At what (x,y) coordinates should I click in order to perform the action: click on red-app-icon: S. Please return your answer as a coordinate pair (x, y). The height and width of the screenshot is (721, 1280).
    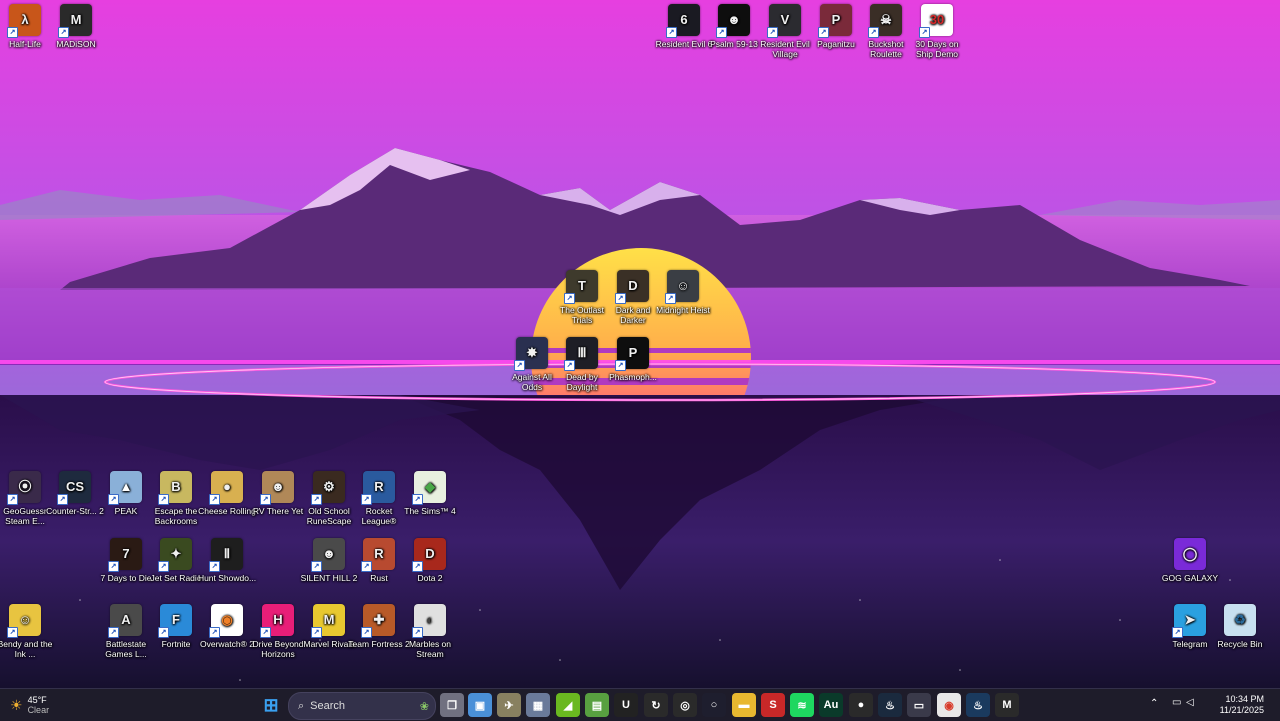
    Looking at the image, I should click on (773, 705).